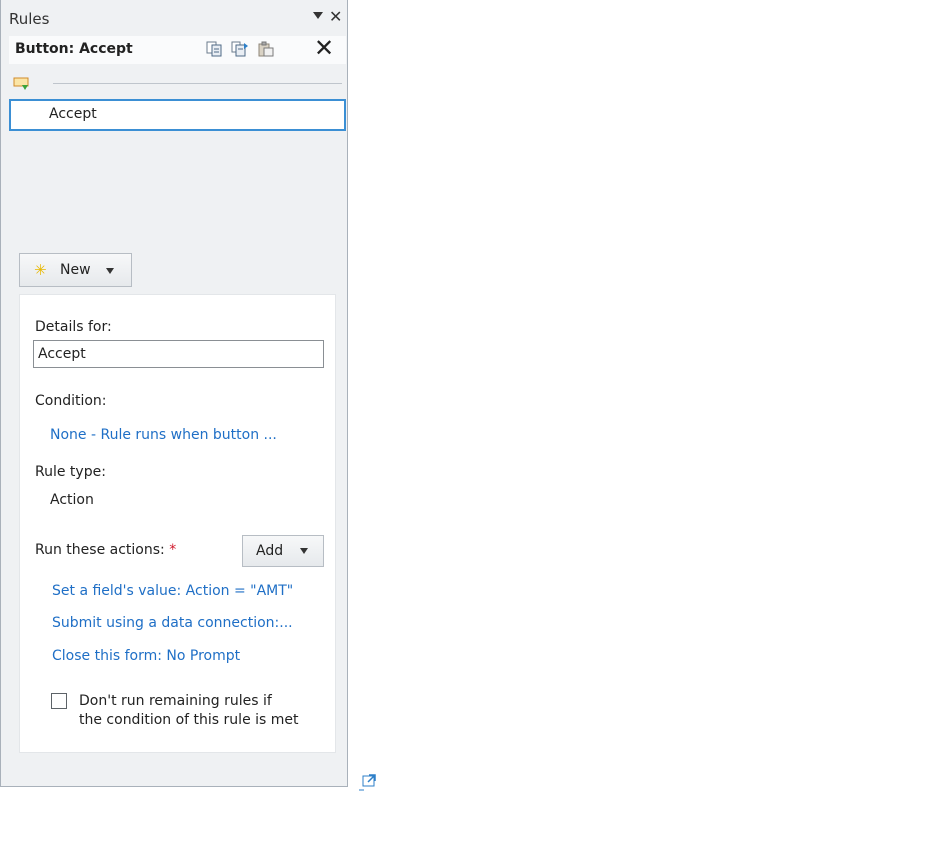 The width and height of the screenshot is (935, 853). What do you see at coordinates (72, 500) in the screenshot?
I see `rule-type-value: Action` at bounding box center [72, 500].